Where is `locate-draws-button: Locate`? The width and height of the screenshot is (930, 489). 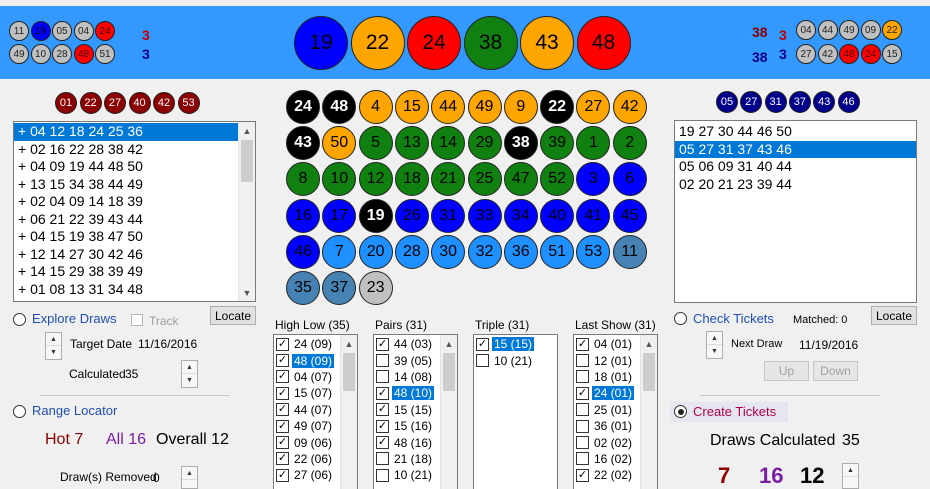 locate-draws-button: Locate is located at coordinates (233, 315).